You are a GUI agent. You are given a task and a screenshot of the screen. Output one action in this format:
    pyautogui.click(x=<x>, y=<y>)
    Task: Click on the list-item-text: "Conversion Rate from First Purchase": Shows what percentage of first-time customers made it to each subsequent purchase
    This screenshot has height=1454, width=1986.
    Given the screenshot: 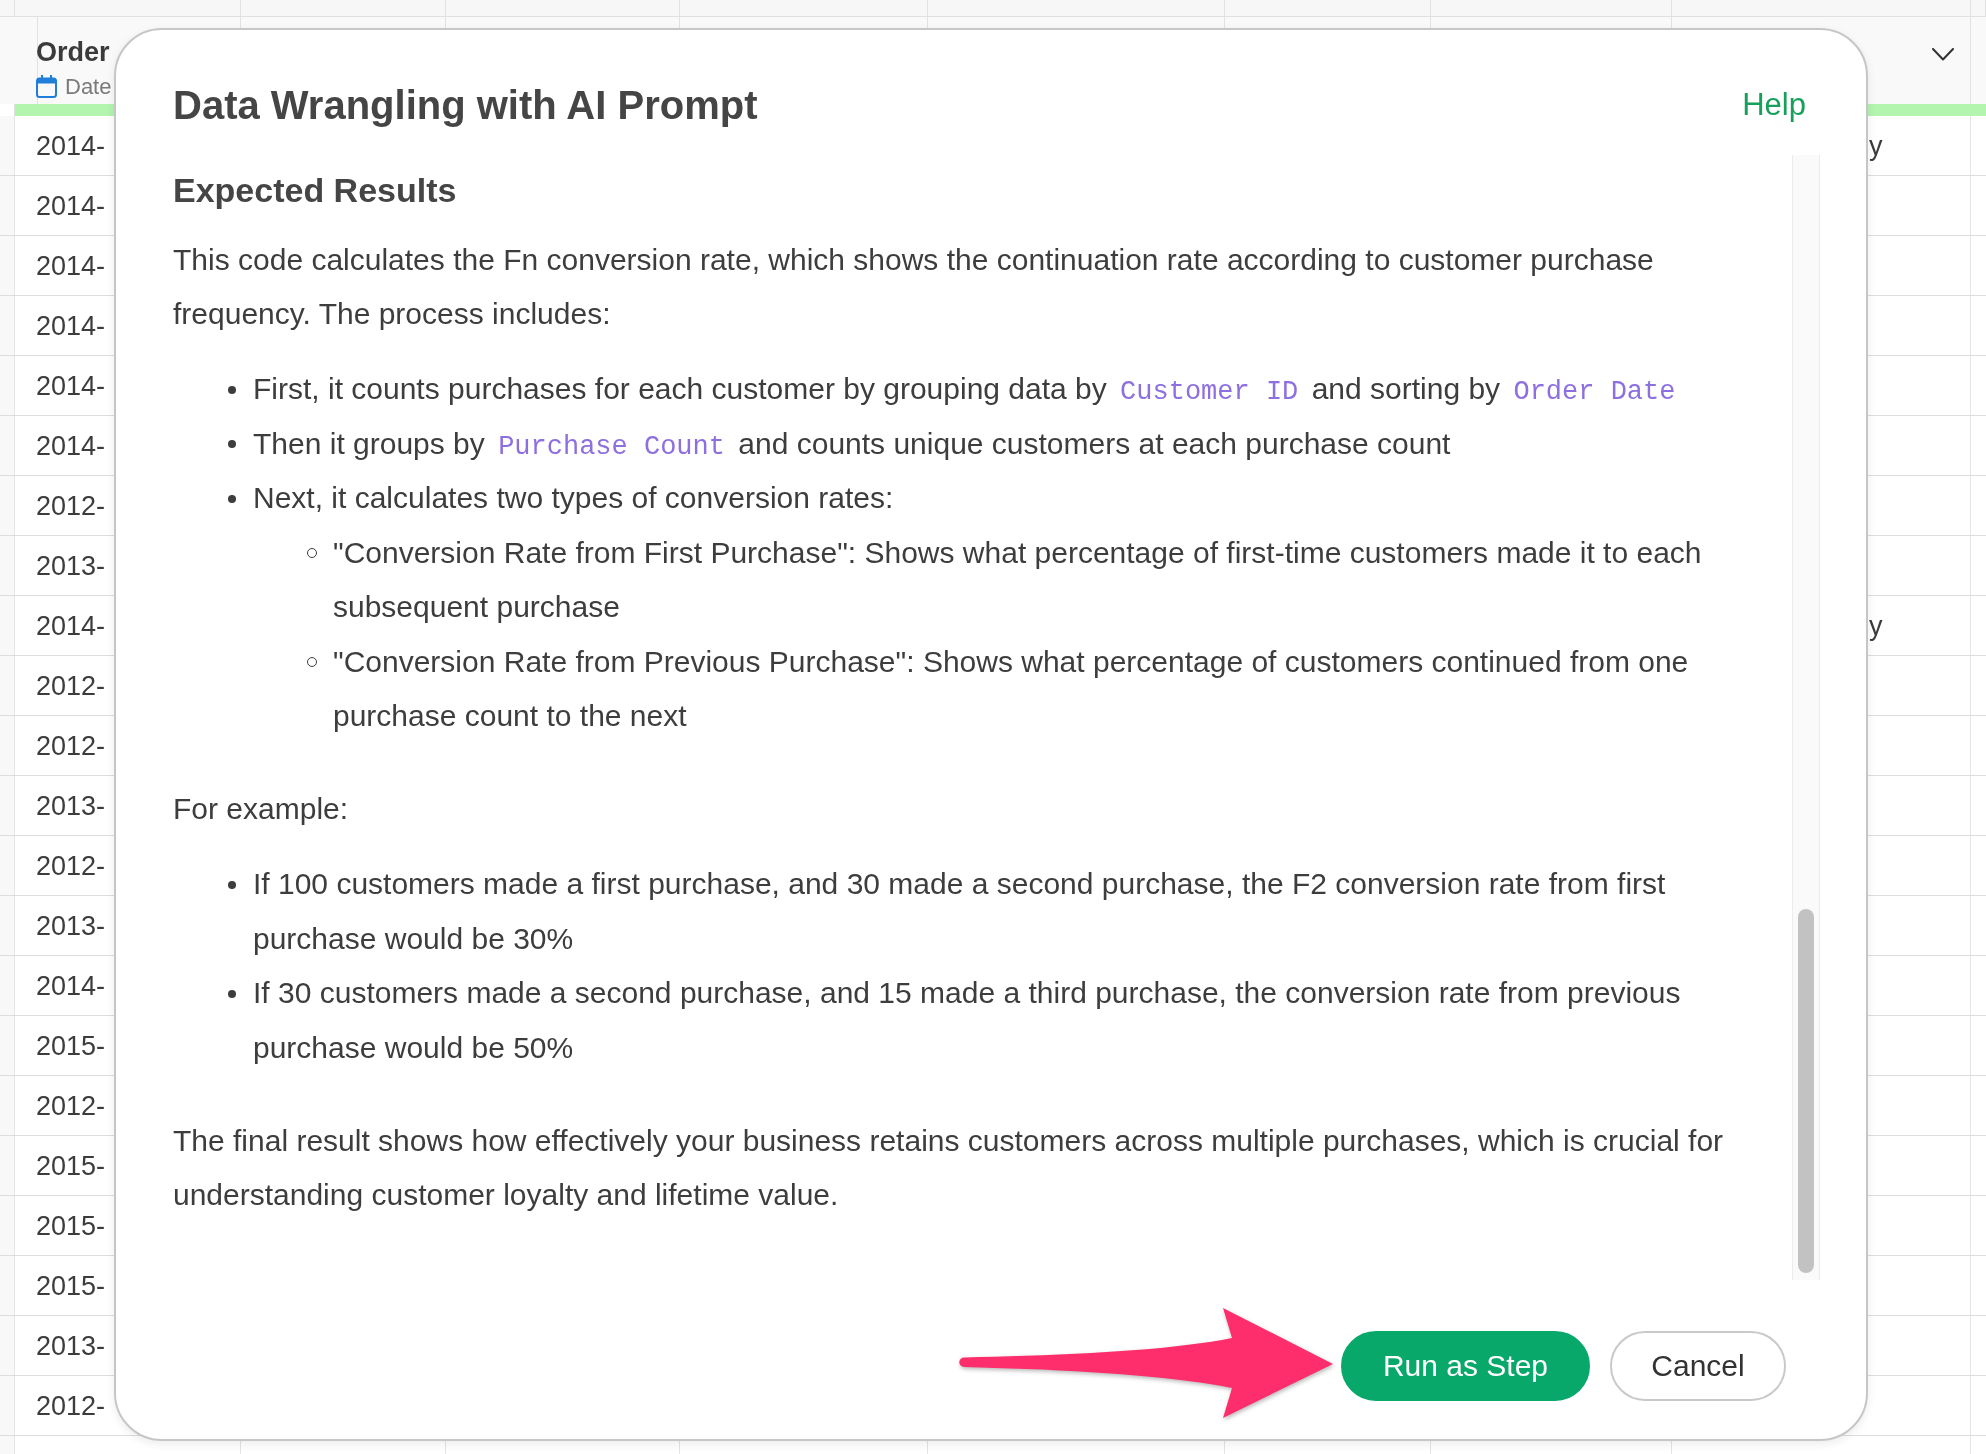 What is the action you would take?
    pyautogui.click(x=1018, y=580)
    